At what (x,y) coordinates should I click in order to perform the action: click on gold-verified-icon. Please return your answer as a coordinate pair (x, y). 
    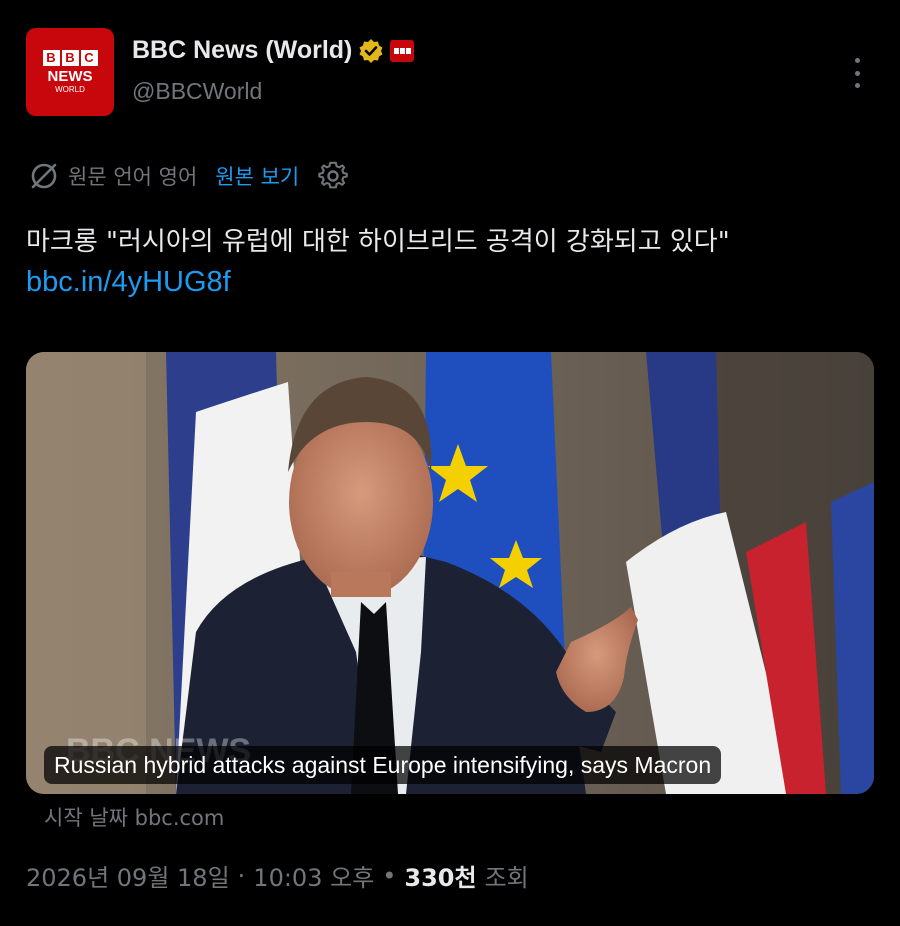
    Looking at the image, I should click on (371, 51).